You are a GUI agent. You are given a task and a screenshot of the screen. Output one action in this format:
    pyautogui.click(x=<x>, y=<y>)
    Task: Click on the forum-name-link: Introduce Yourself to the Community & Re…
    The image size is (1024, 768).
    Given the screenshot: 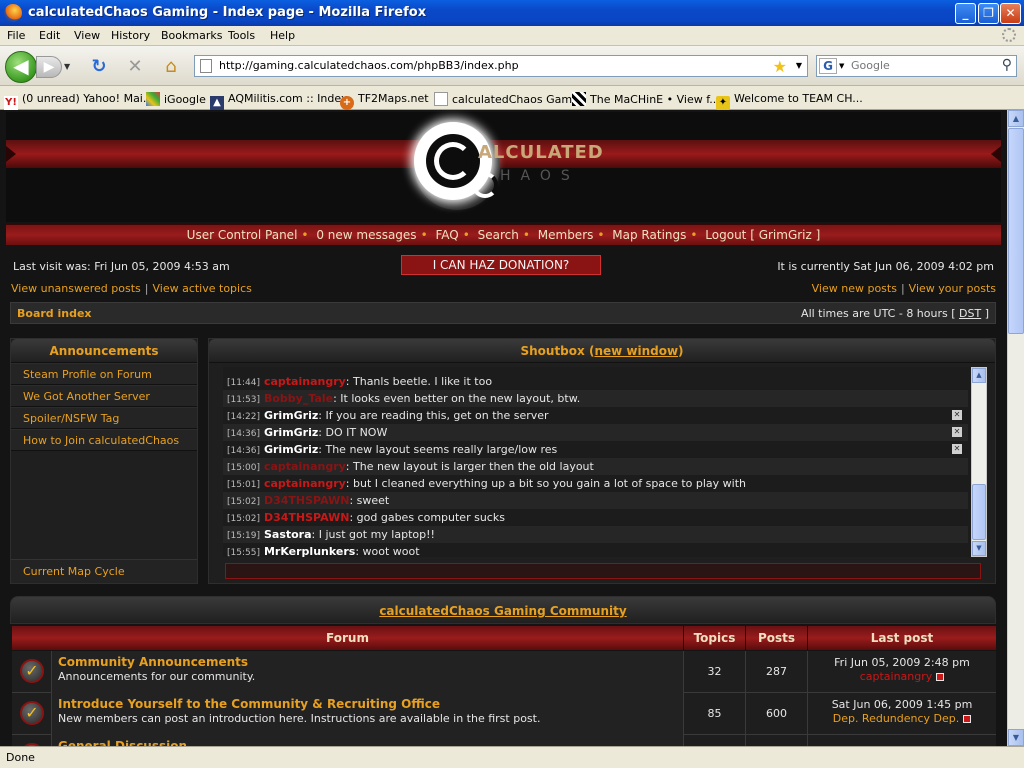 What is the action you would take?
    pyautogui.click(x=367, y=704)
    